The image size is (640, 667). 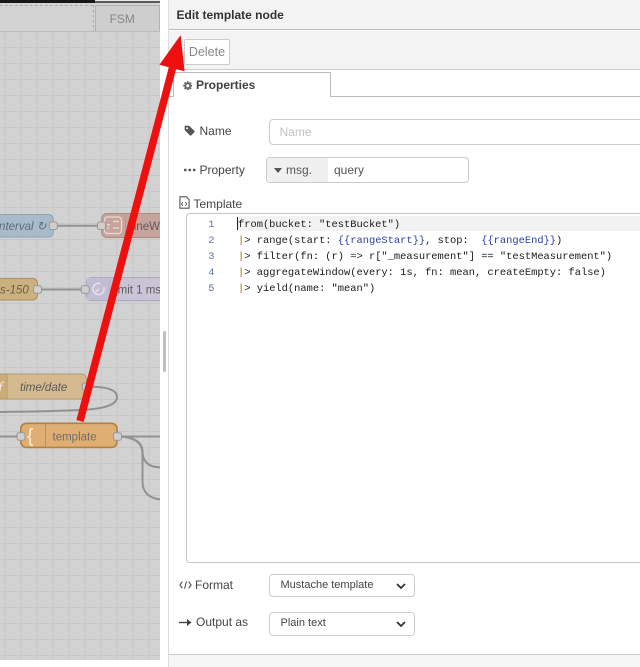 I want to click on svg-text: limit 1 ms, so click(x=137, y=291).